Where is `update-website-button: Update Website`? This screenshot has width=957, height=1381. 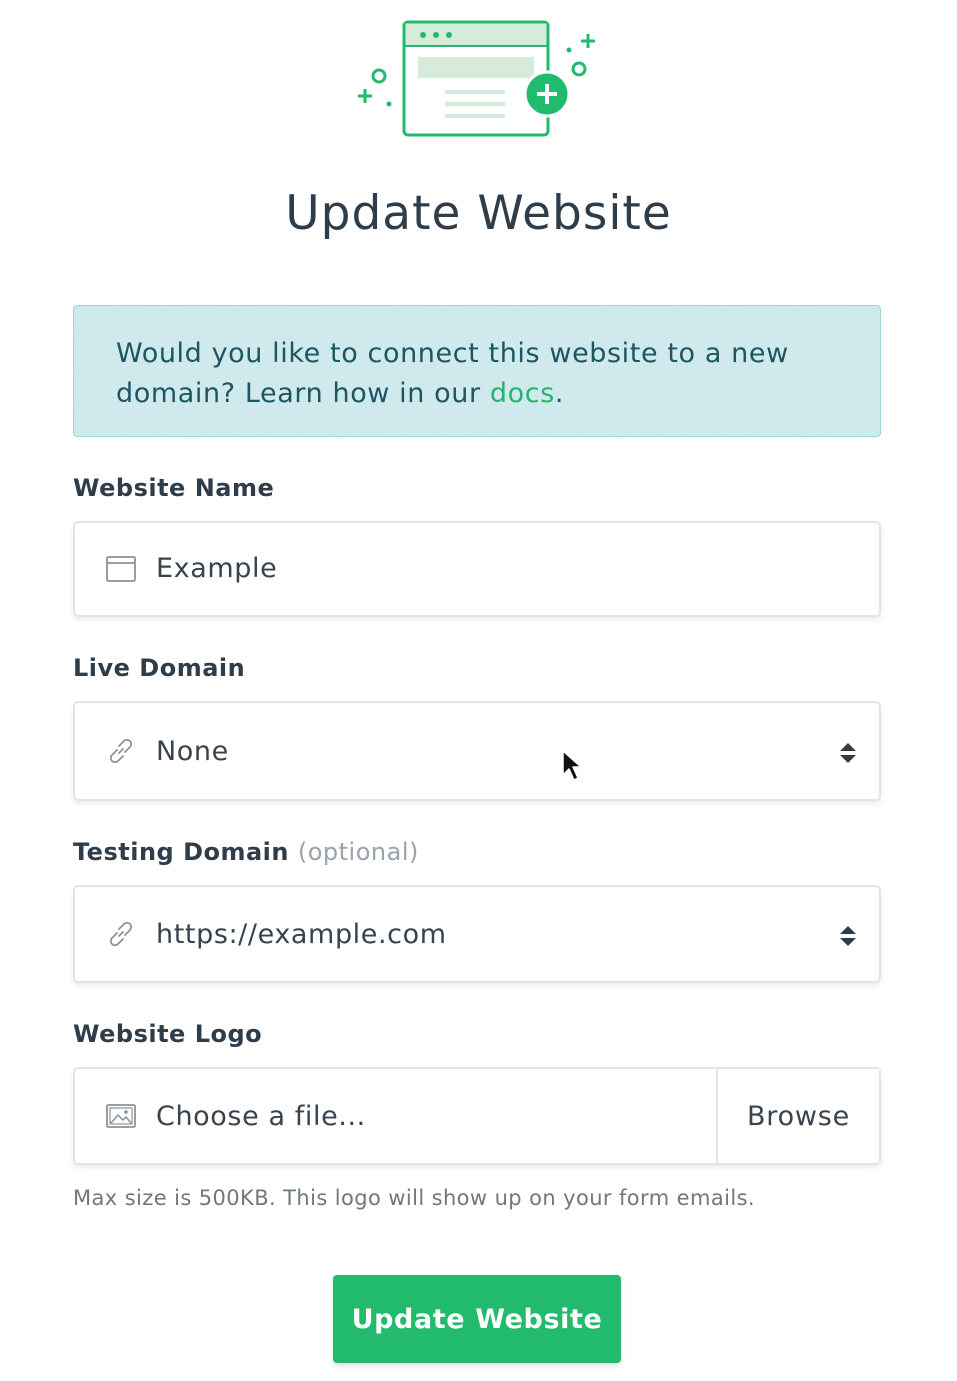 update-website-button: Update Website is located at coordinates (477, 1319).